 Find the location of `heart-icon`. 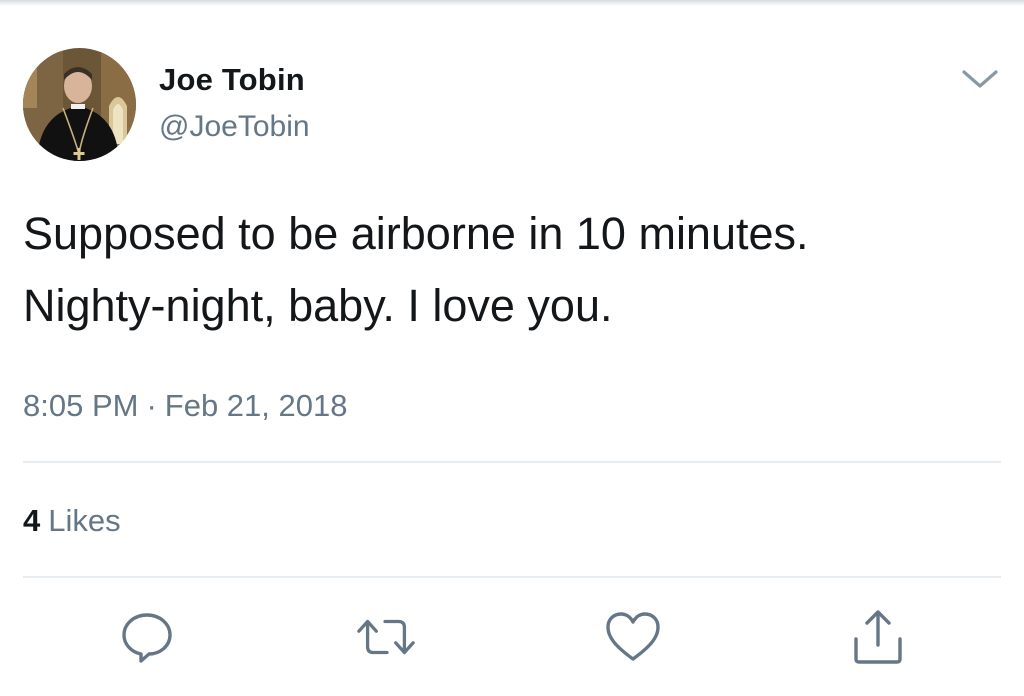

heart-icon is located at coordinates (633, 636).